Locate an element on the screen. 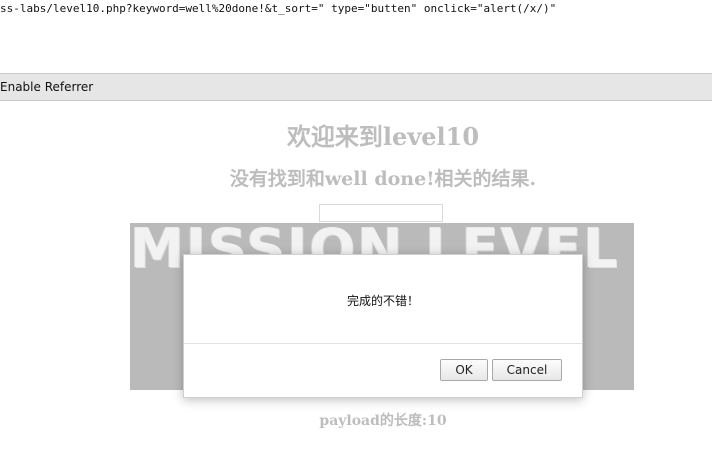 The image size is (712, 457). search-input is located at coordinates (381, 213).